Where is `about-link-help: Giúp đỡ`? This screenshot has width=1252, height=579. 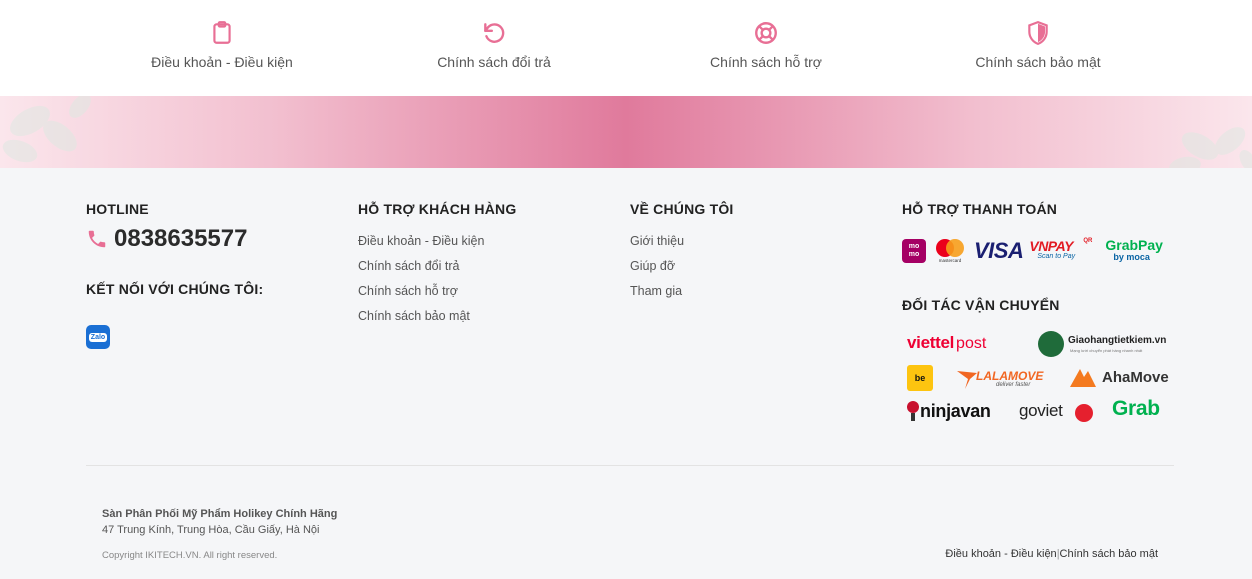
about-link-help: Giúp đỡ is located at coordinates (682, 269).